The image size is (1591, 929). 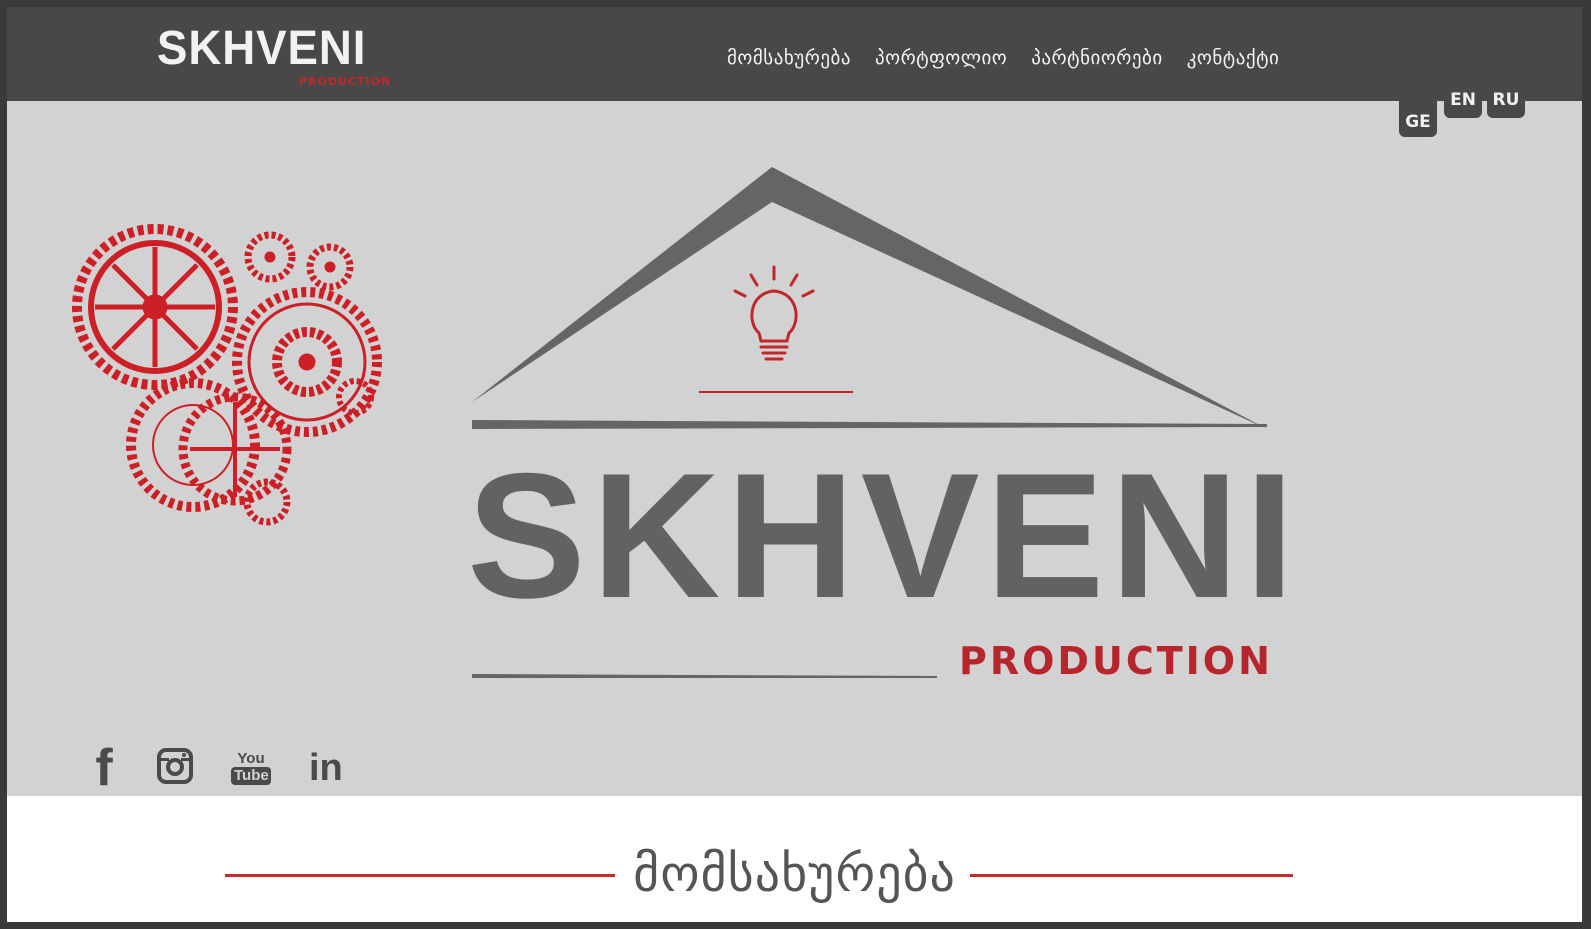 What do you see at coordinates (1506, 102) in the screenshot?
I see `lang-ru-button: RU` at bounding box center [1506, 102].